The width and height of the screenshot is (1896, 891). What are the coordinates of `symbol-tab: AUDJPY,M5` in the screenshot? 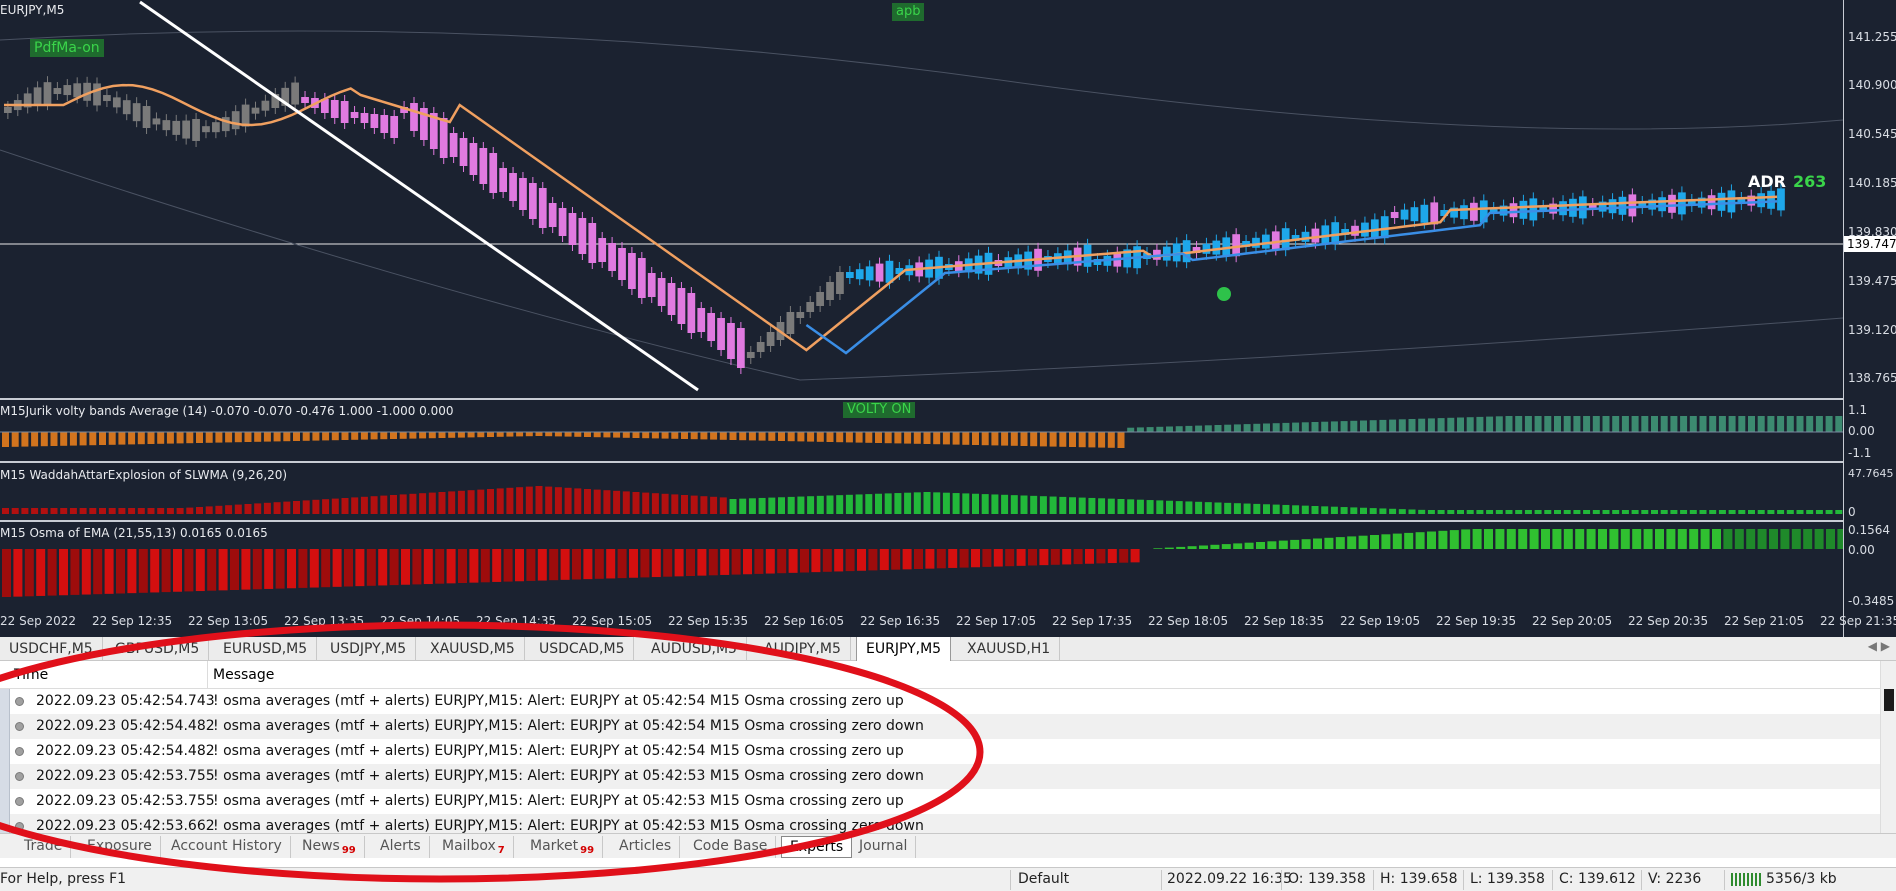 It's located at (803, 649).